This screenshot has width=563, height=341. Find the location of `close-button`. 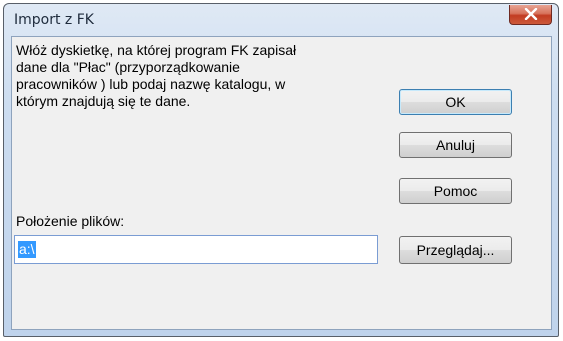

close-button is located at coordinates (530, 15).